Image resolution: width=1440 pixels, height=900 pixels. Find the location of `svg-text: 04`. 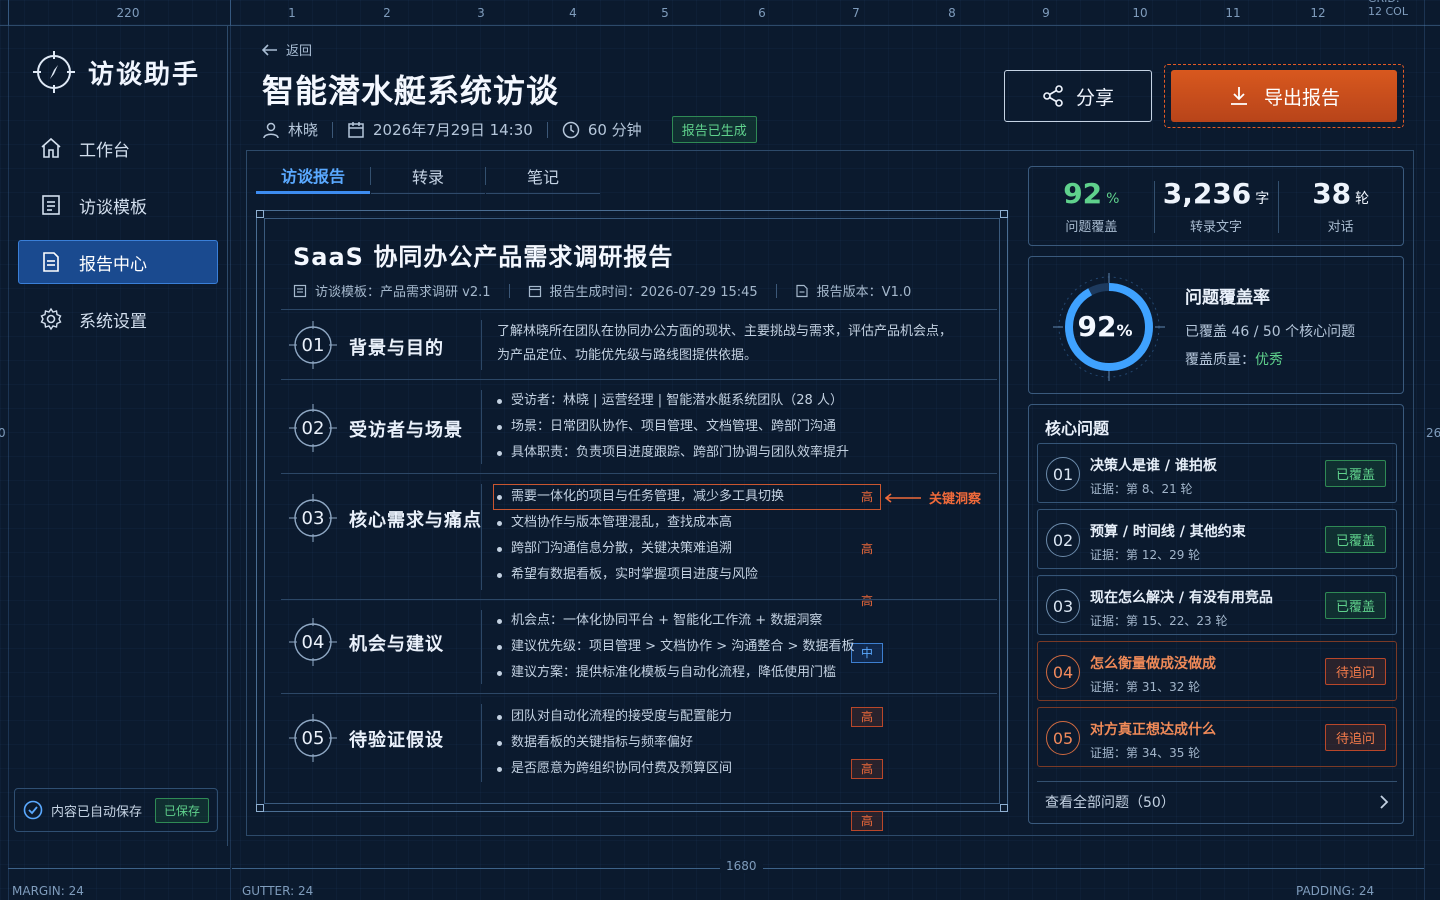

svg-text: 04 is located at coordinates (313, 642).